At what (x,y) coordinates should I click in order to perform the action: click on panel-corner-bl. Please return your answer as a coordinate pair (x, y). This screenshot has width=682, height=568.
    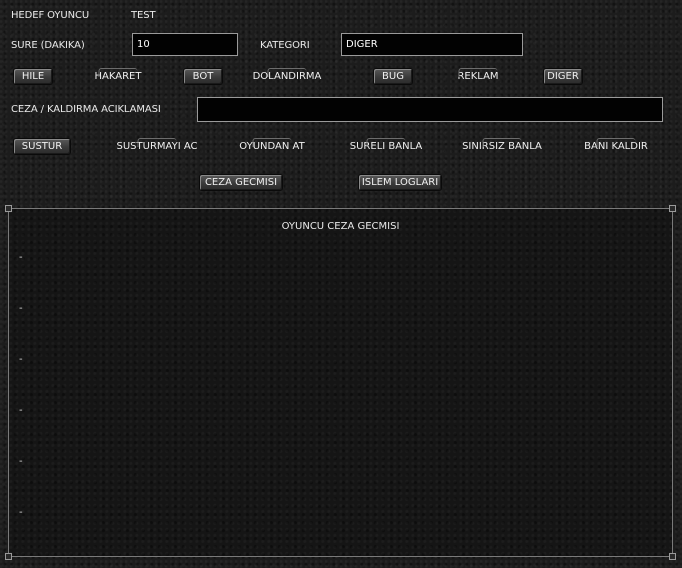
    Looking at the image, I should click on (8, 556).